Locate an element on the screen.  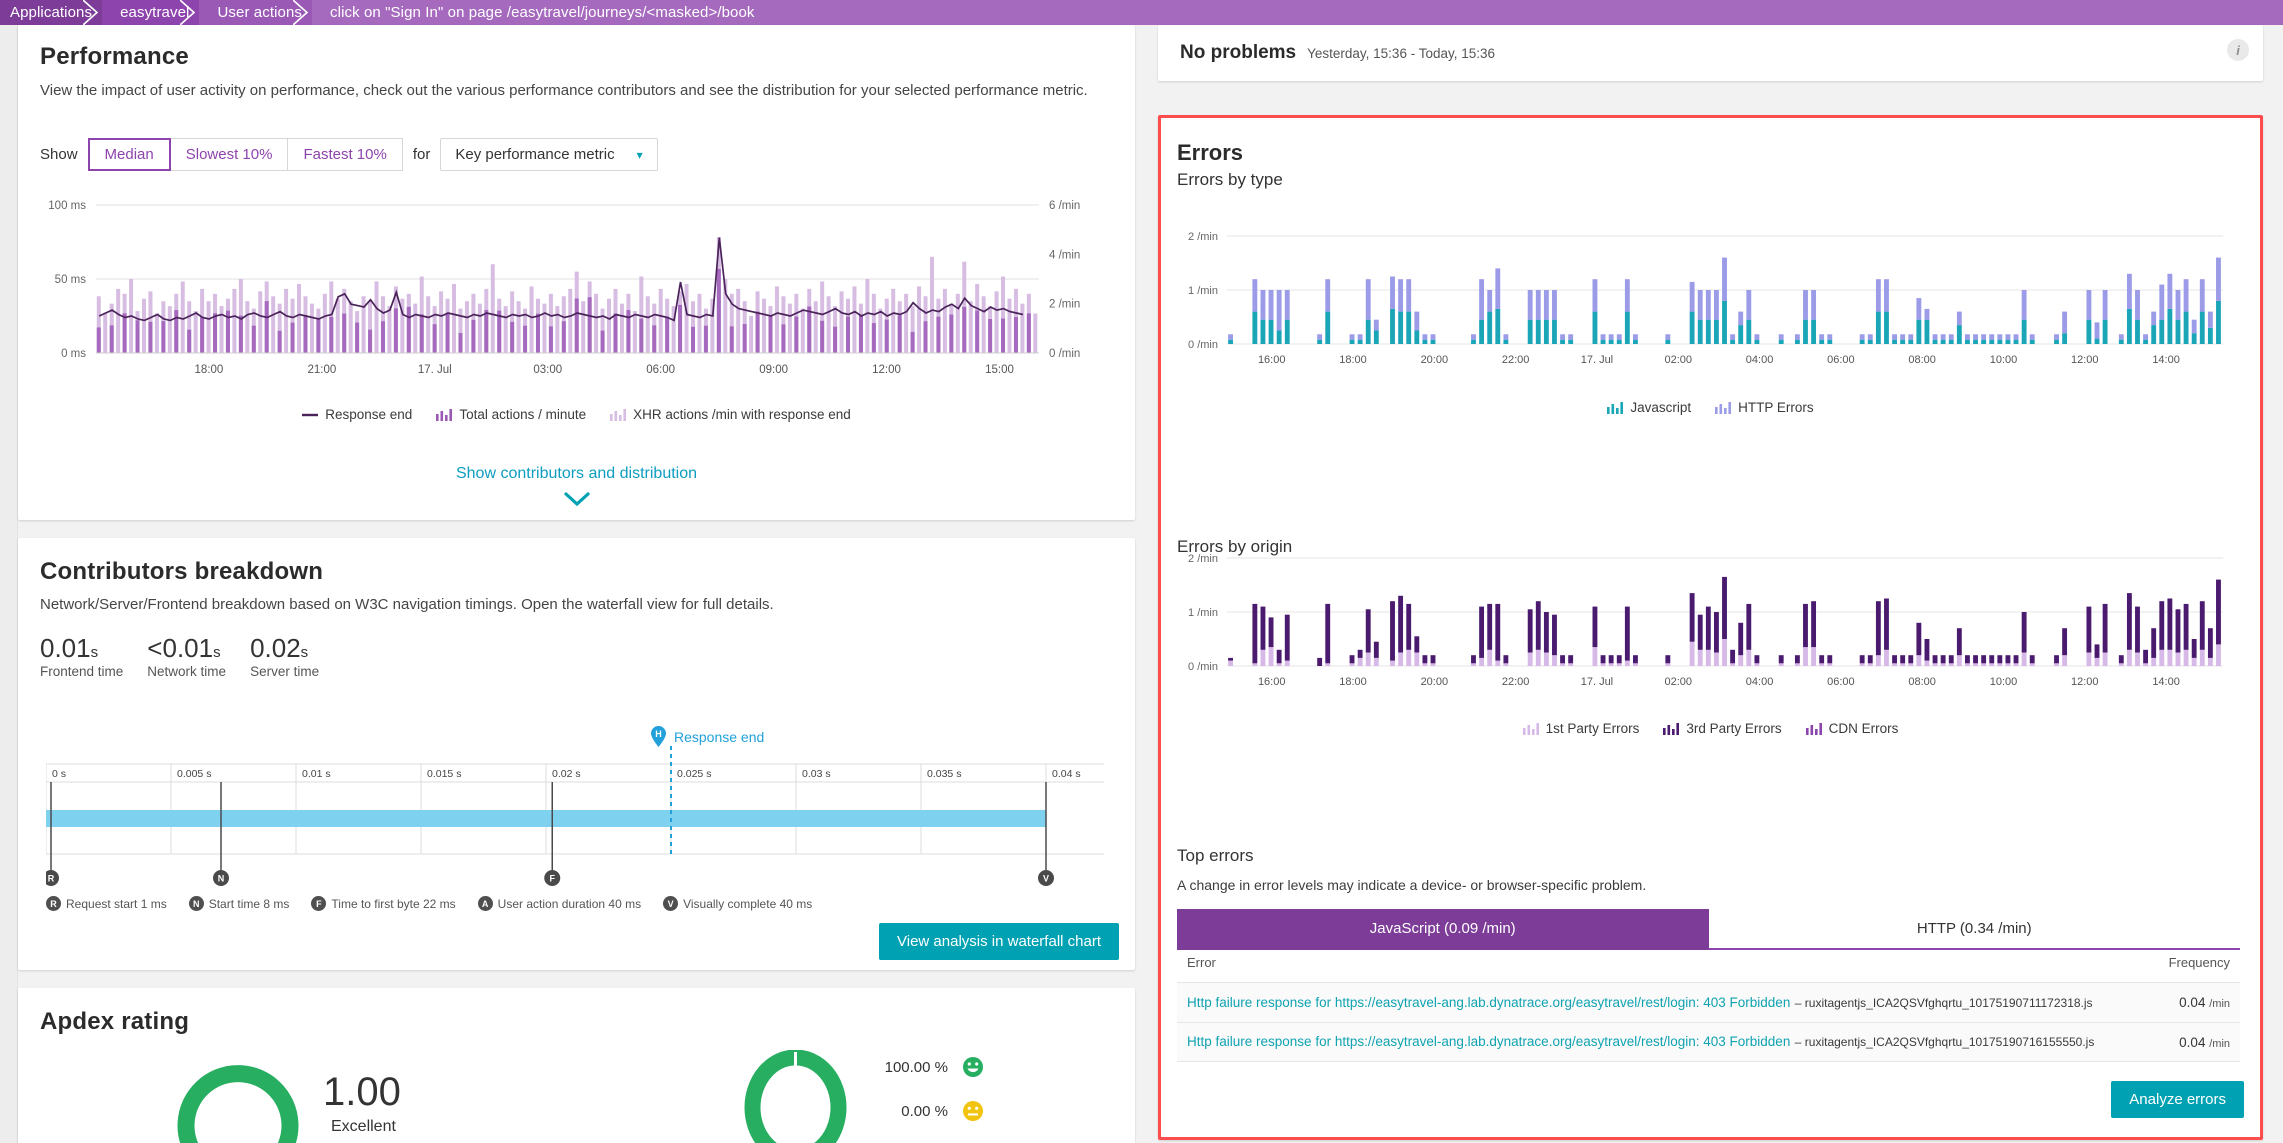
error-frequency: 0.04 /min is located at coordinates (2204, 1042).